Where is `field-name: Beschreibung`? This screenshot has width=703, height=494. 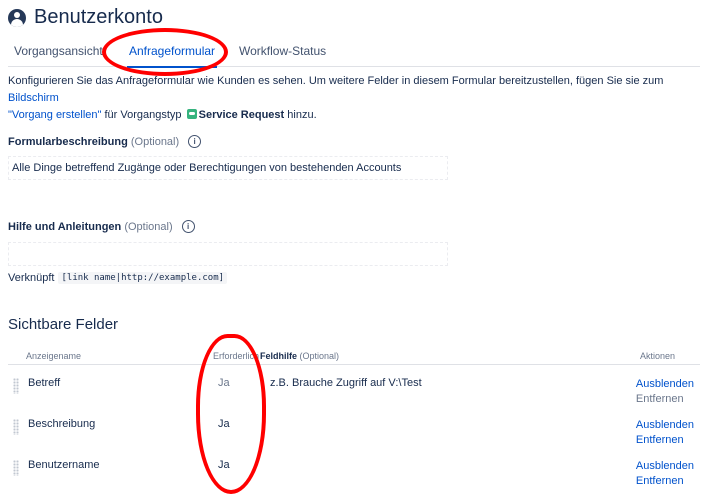
field-name: Beschreibung is located at coordinates (62, 424).